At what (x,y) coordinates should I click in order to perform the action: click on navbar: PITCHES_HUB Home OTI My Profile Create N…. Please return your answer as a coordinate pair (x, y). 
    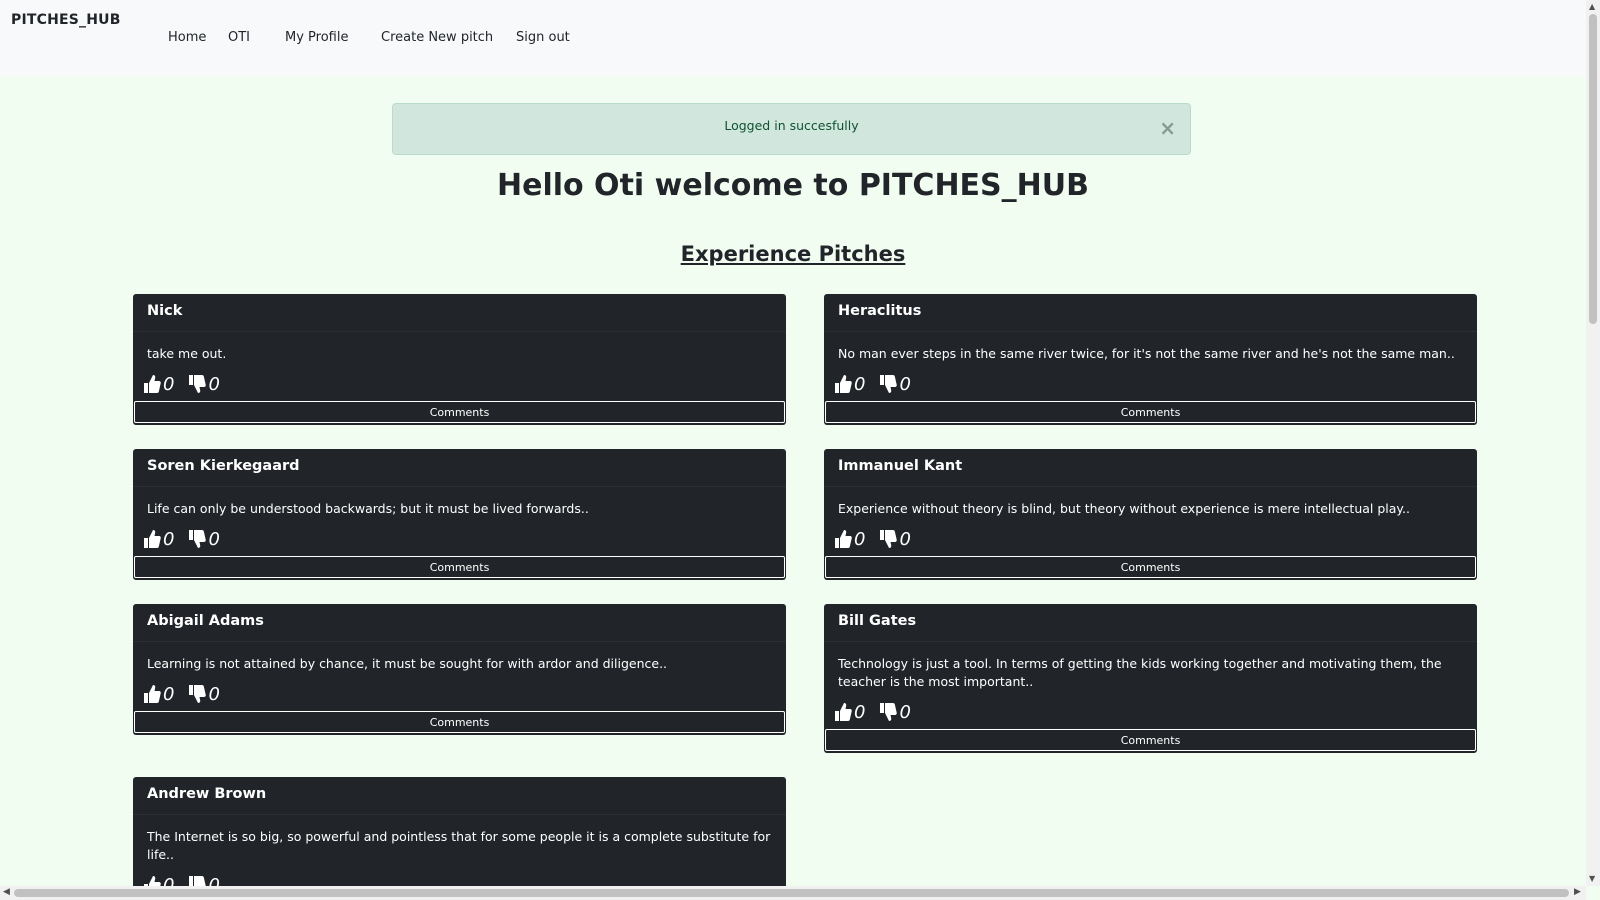
    Looking at the image, I should click on (793, 38).